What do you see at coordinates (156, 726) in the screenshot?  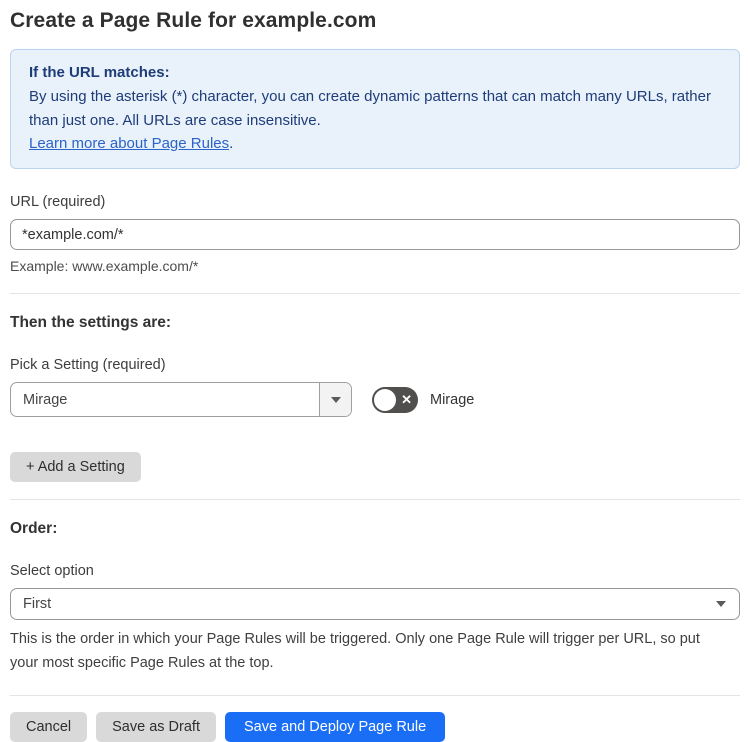 I see `save-as-draft-button: Save as Draft` at bounding box center [156, 726].